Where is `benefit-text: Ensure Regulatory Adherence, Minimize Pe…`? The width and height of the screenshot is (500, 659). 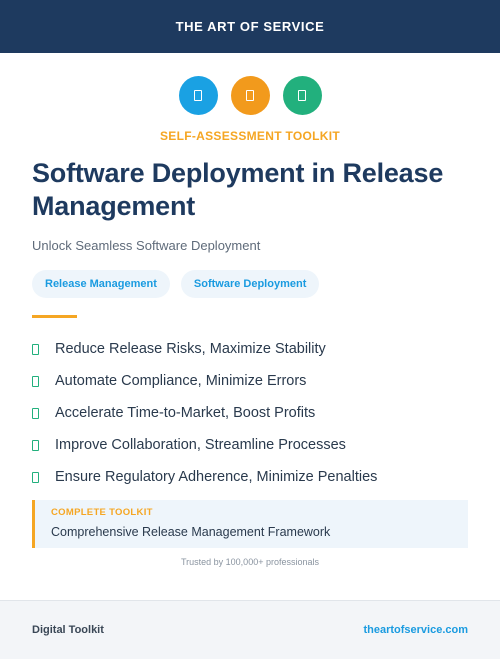 benefit-text: Ensure Regulatory Adherence, Minimize Pe… is located at coordinates (216, 477).